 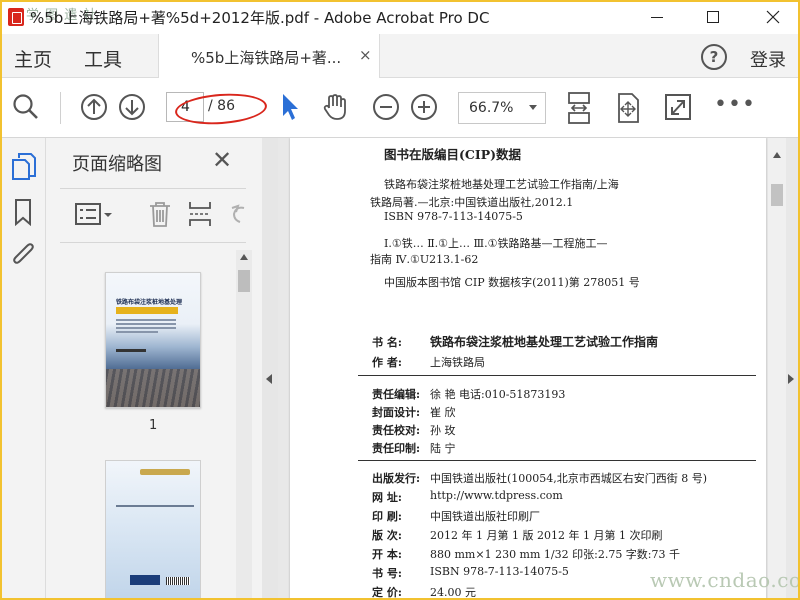 I want to click on page-thumbnails-button, so click(x=24, y=168).